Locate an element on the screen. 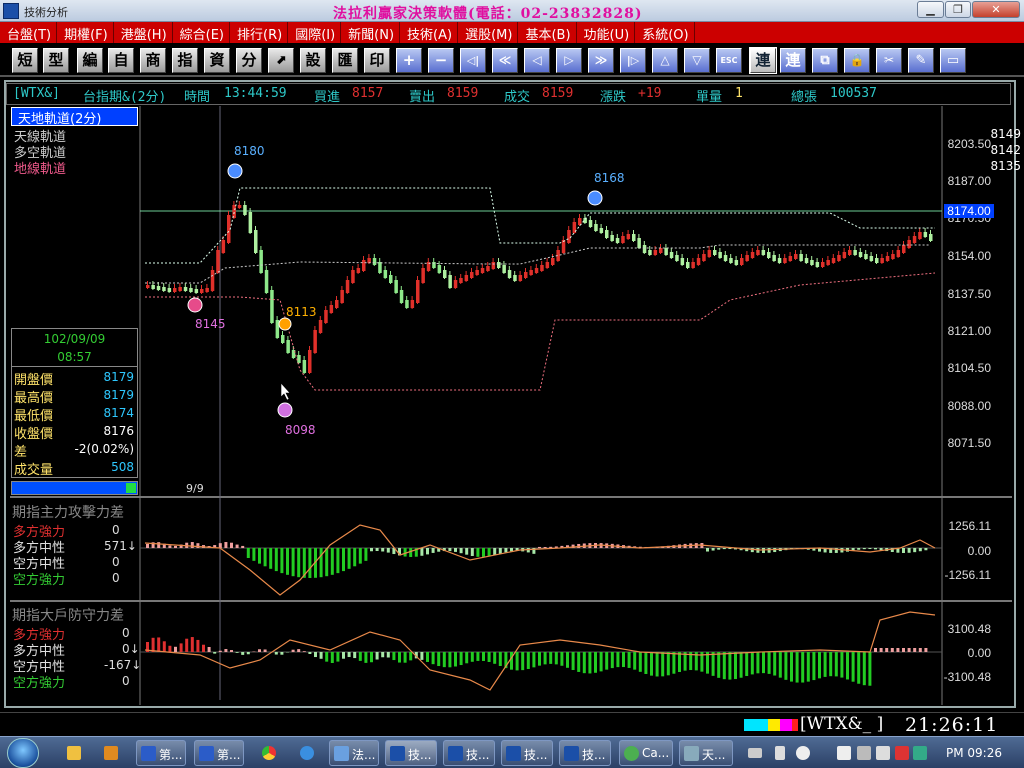 This screenshot has height=768, width=1024. panel1-neutral-long-value: 571↓ is located at coordinates (120, 546).